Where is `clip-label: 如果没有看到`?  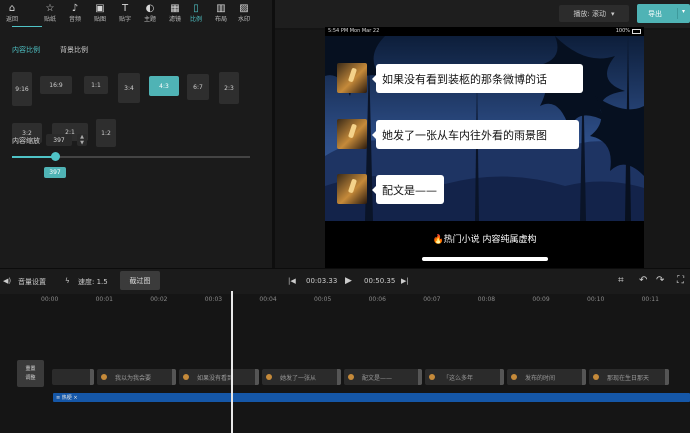 clip-label: 如果没有看到 is located at coordinates (215, 378).